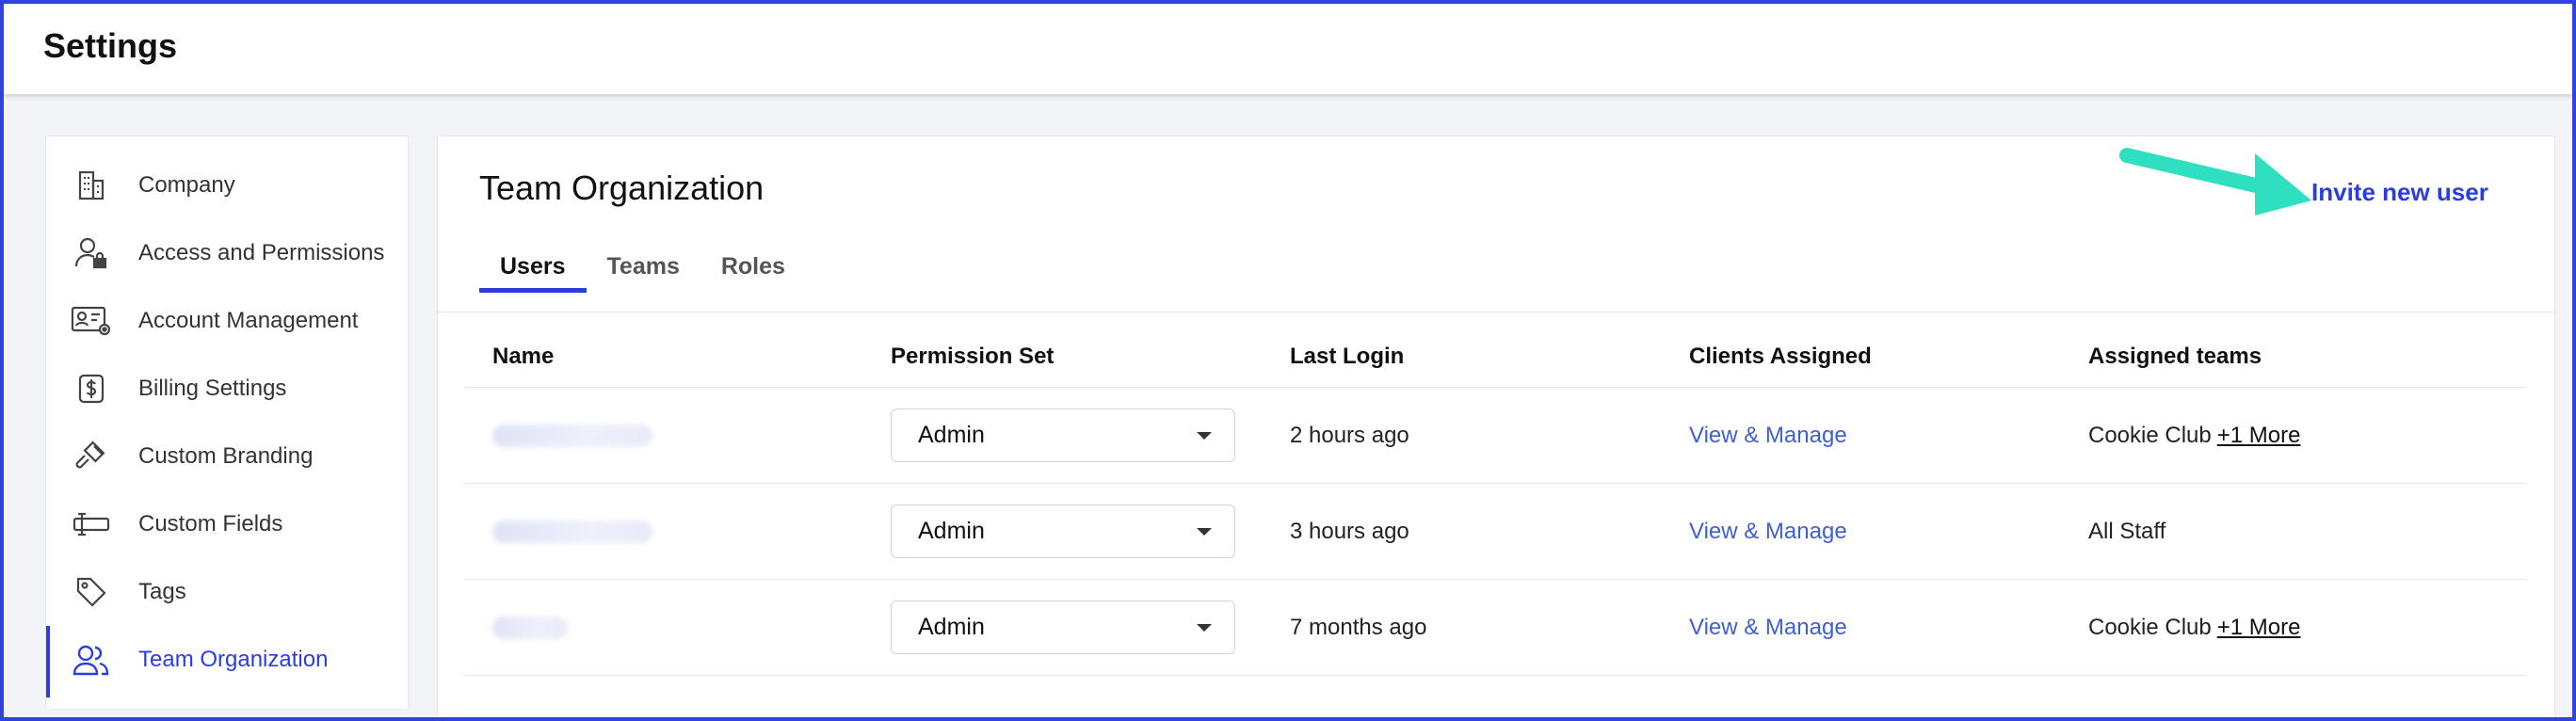 This screenshot has height=721, width=2576. What do you see at coordinates (248, 320) in the screenshot?
I see `sidebar-item-label: Account Management` at bounding box center [248, 320].